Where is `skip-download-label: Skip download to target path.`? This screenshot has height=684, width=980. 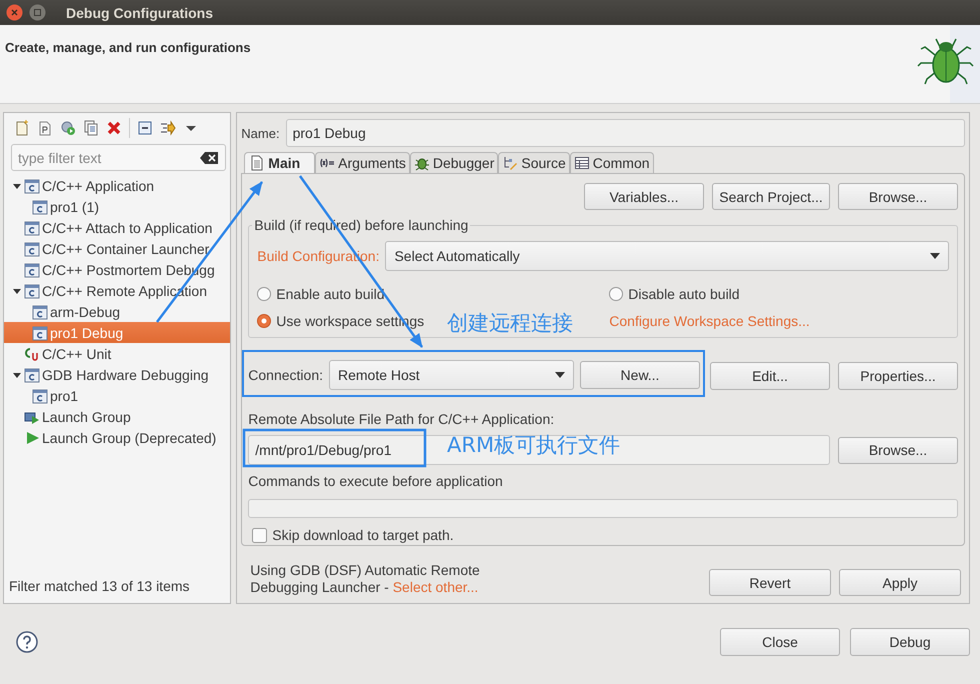 skip-download-label: Skip download to target path. is located at coordinates (363, 535).